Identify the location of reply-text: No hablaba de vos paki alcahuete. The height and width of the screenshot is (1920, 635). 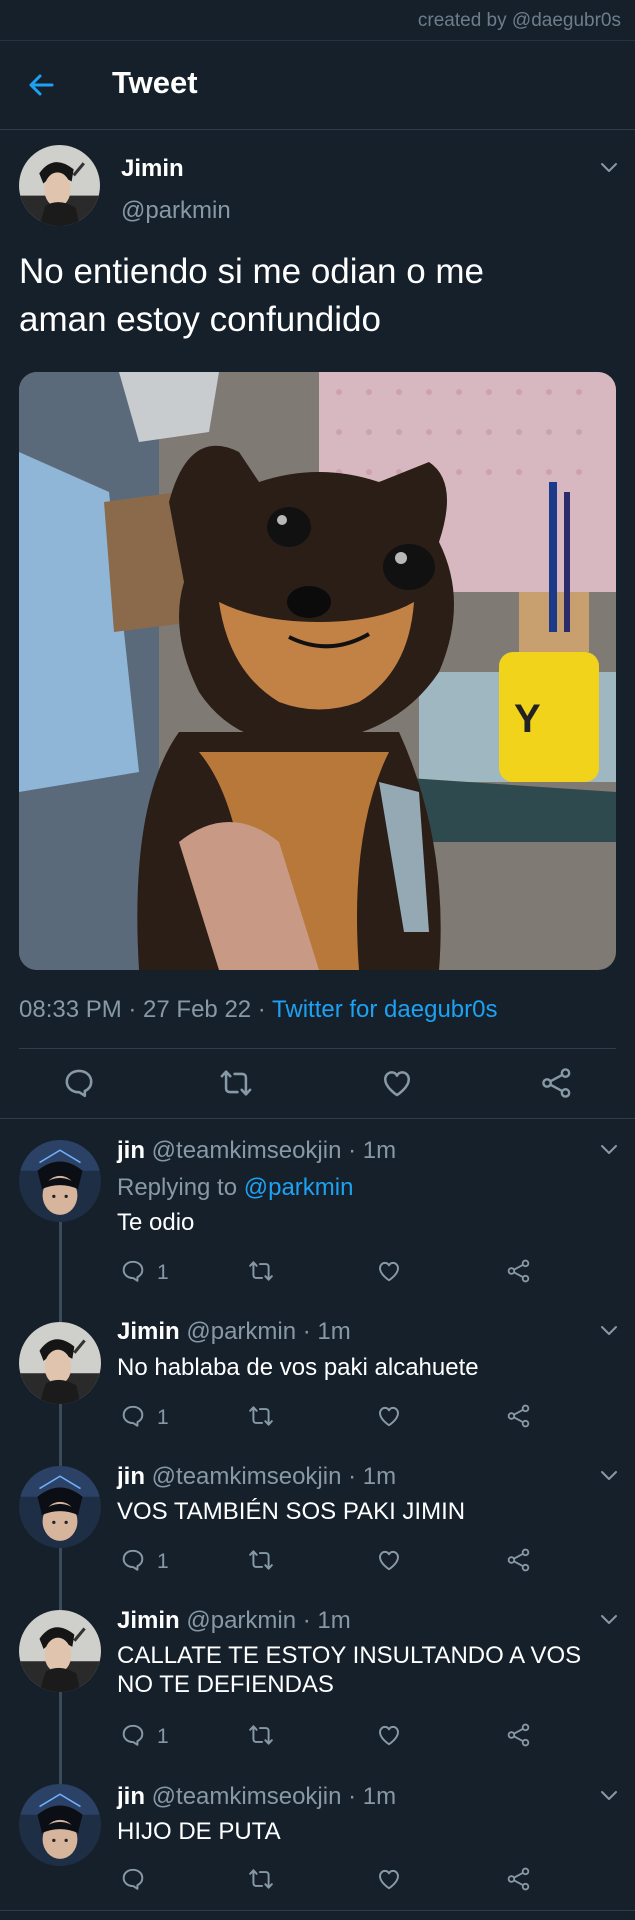
(298, 1367).